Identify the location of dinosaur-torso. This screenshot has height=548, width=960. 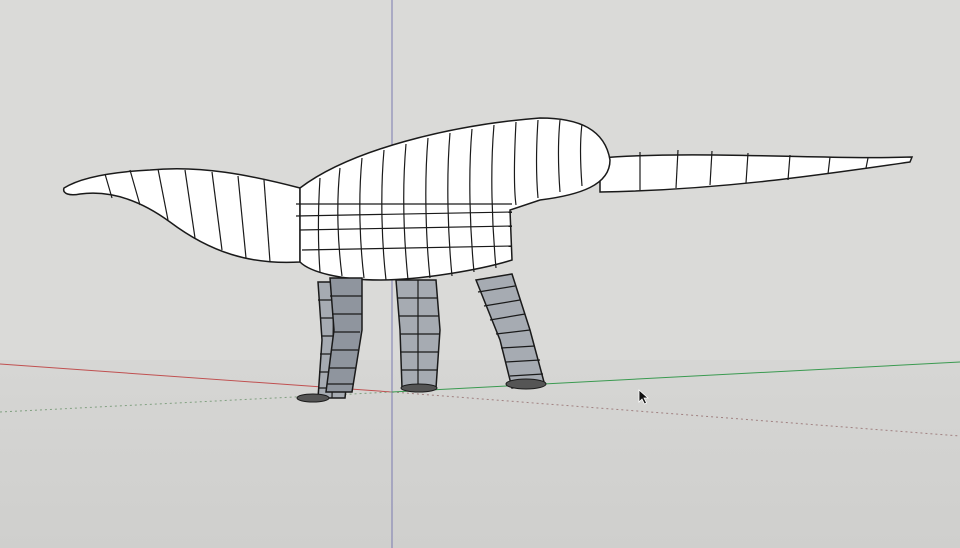
(455, 199).